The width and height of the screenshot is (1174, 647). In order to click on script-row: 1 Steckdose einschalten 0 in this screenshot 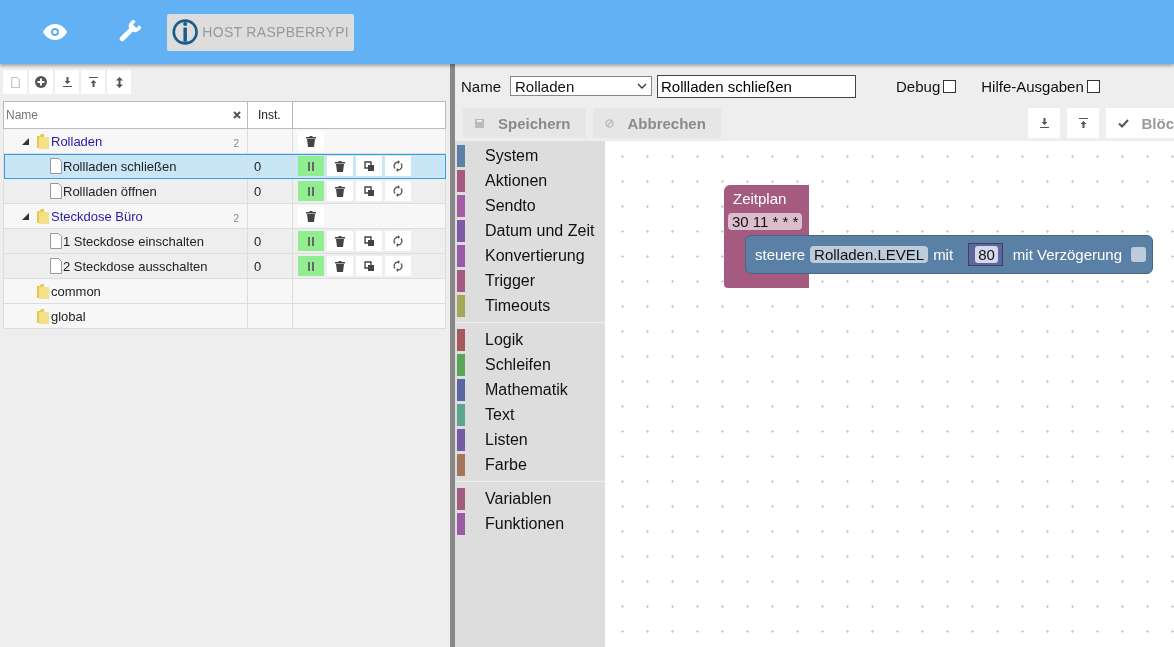, I will do `click(224, 241)`.